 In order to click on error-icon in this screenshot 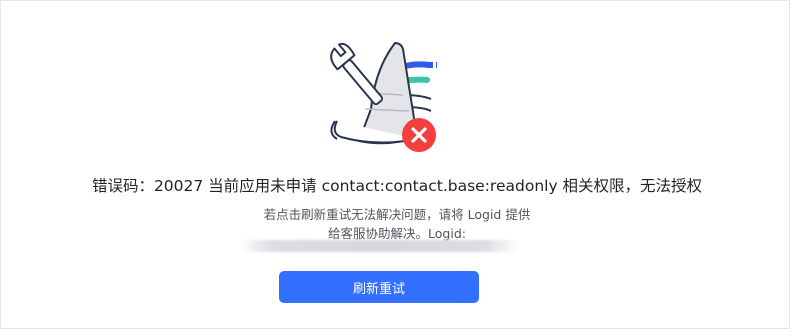, I will do `click(419, 135)`.